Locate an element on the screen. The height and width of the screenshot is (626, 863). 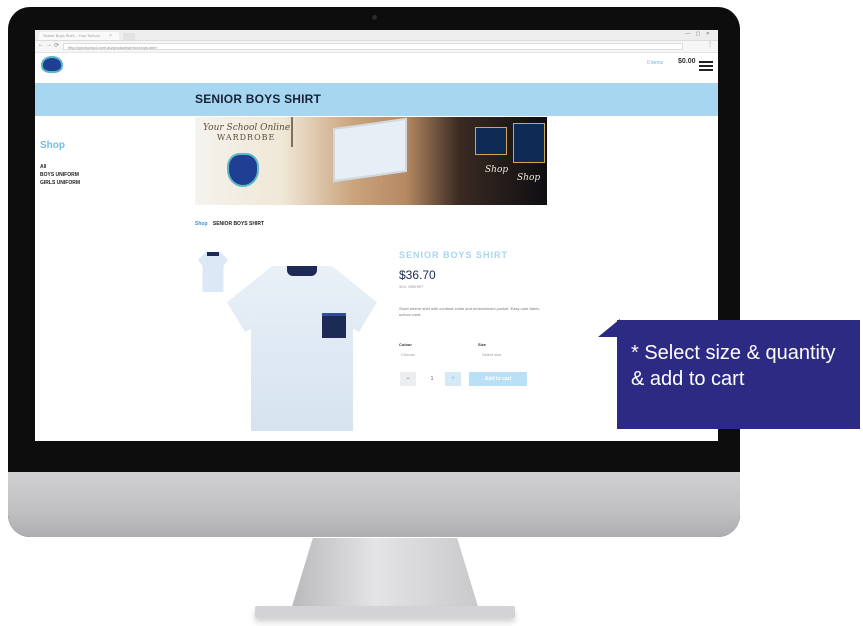
webcam is located at coordinates (374, 17).